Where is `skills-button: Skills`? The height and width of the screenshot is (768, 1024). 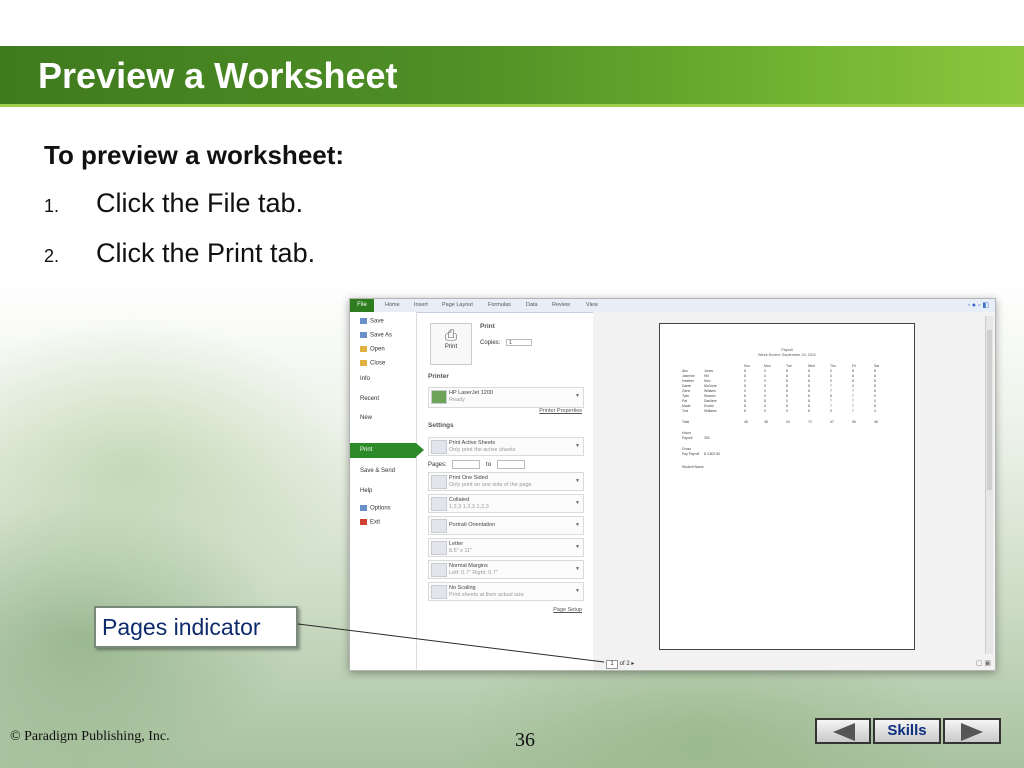
skills-button: Skills is located at coordinates (907, 731).